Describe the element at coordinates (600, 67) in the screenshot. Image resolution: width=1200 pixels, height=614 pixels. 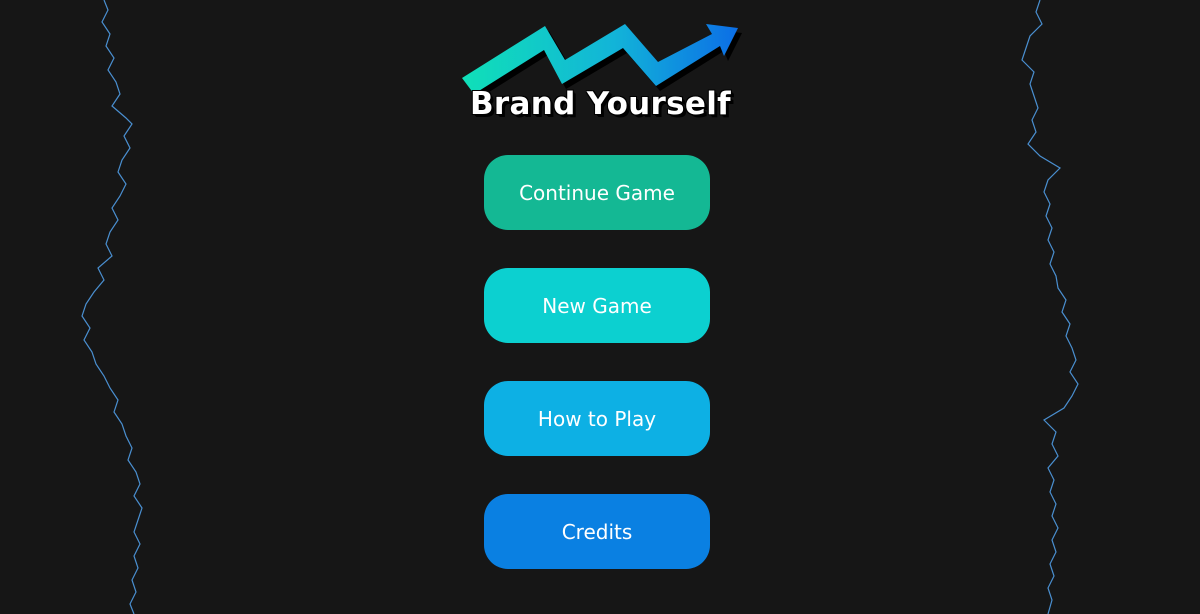
I see `game-logo: Brand Yourself` at that location.